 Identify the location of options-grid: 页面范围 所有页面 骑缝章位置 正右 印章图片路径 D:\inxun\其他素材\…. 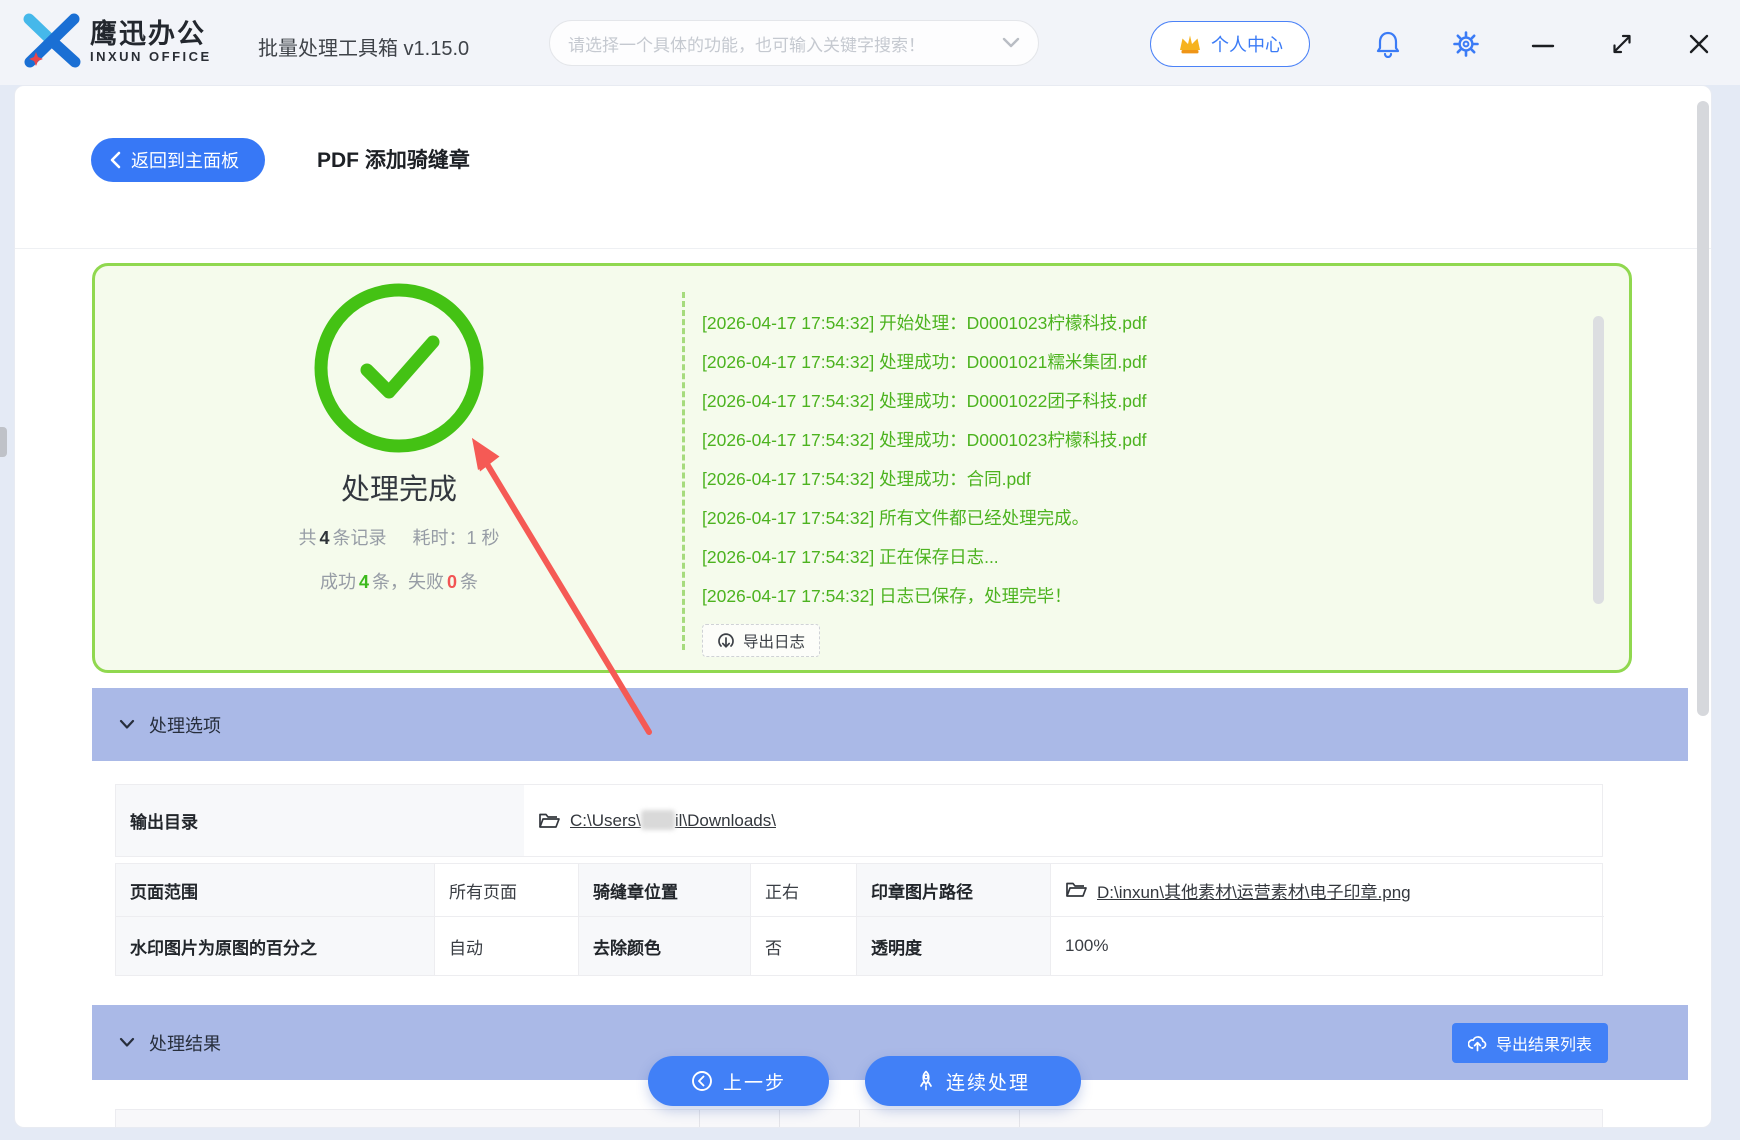
(859, 919).